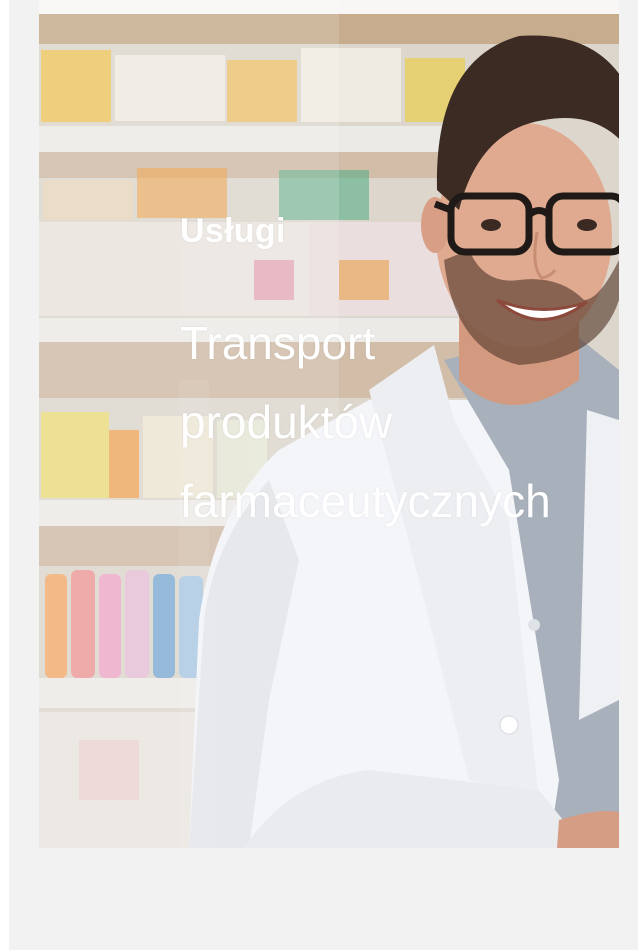  I want to click on service-title-line-3: farmaceutycznych, so click(365, 501).